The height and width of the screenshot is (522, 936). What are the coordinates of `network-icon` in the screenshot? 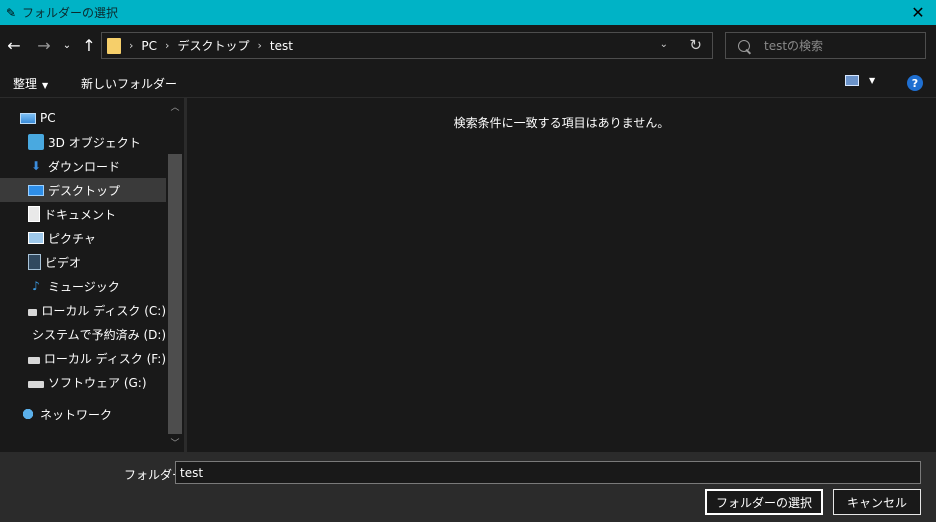 It's located at (28, 414).